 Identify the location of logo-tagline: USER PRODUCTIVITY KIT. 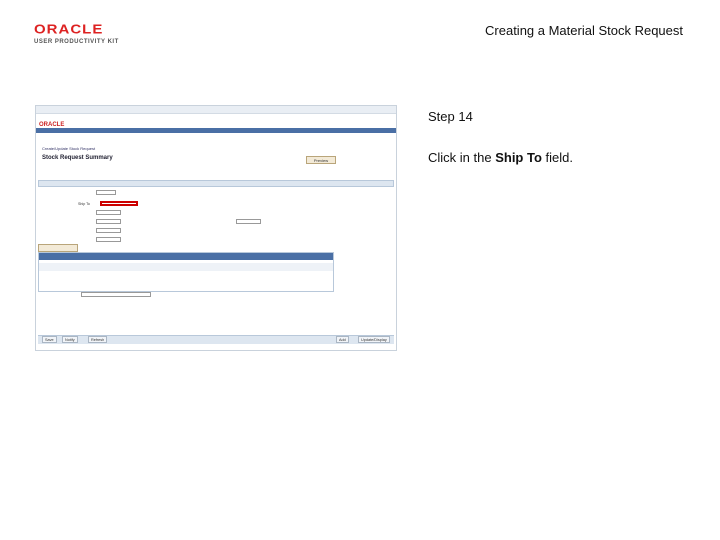
(76, 42).